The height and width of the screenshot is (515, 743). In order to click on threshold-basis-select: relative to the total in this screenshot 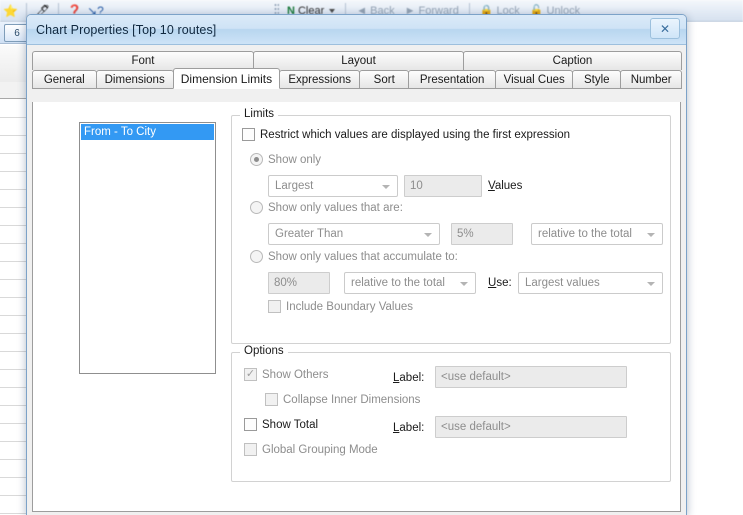, I will do `click(597, 234)`.